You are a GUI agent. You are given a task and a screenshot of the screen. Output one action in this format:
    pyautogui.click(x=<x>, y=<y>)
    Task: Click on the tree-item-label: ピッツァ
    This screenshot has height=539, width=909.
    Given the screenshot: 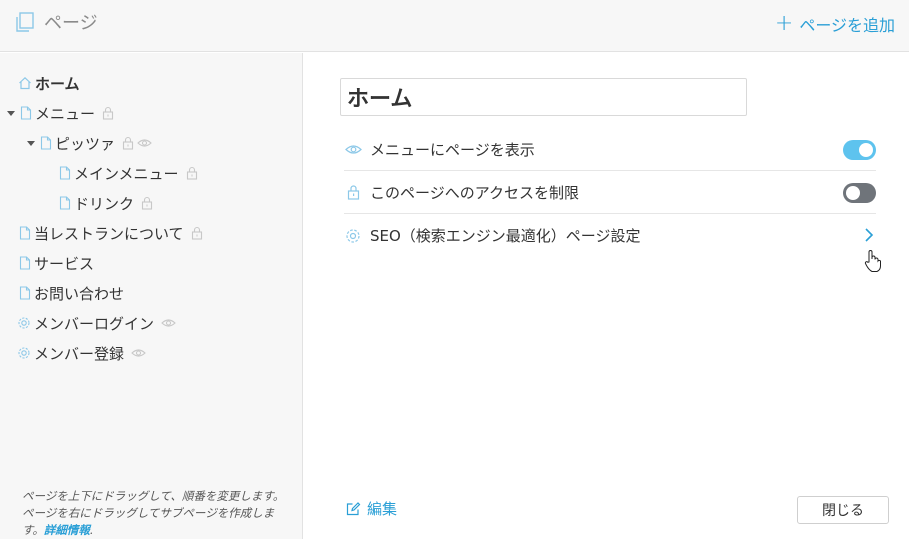 What is the action you would take?
    pyautogui.click(x=85, y=143)
    